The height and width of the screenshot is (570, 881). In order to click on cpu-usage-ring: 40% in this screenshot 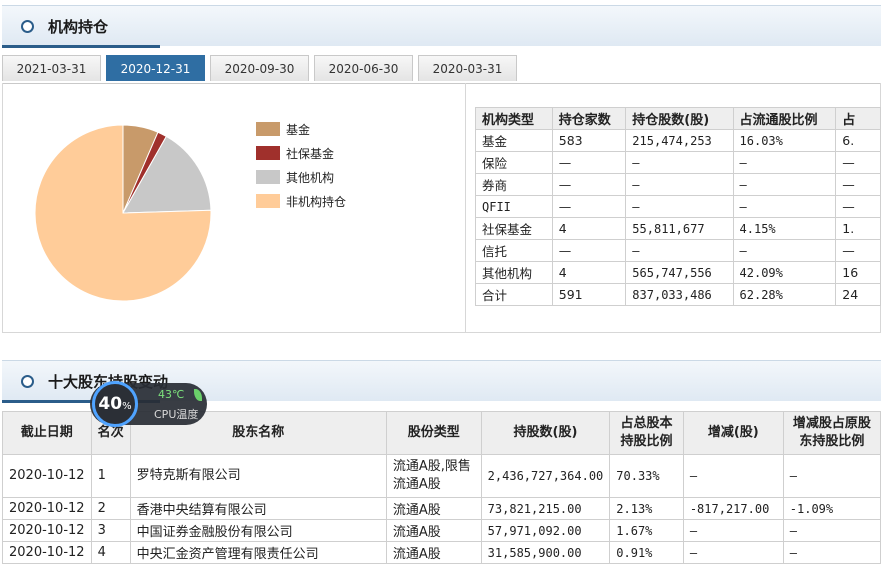, I will do `click(115, 404)`.